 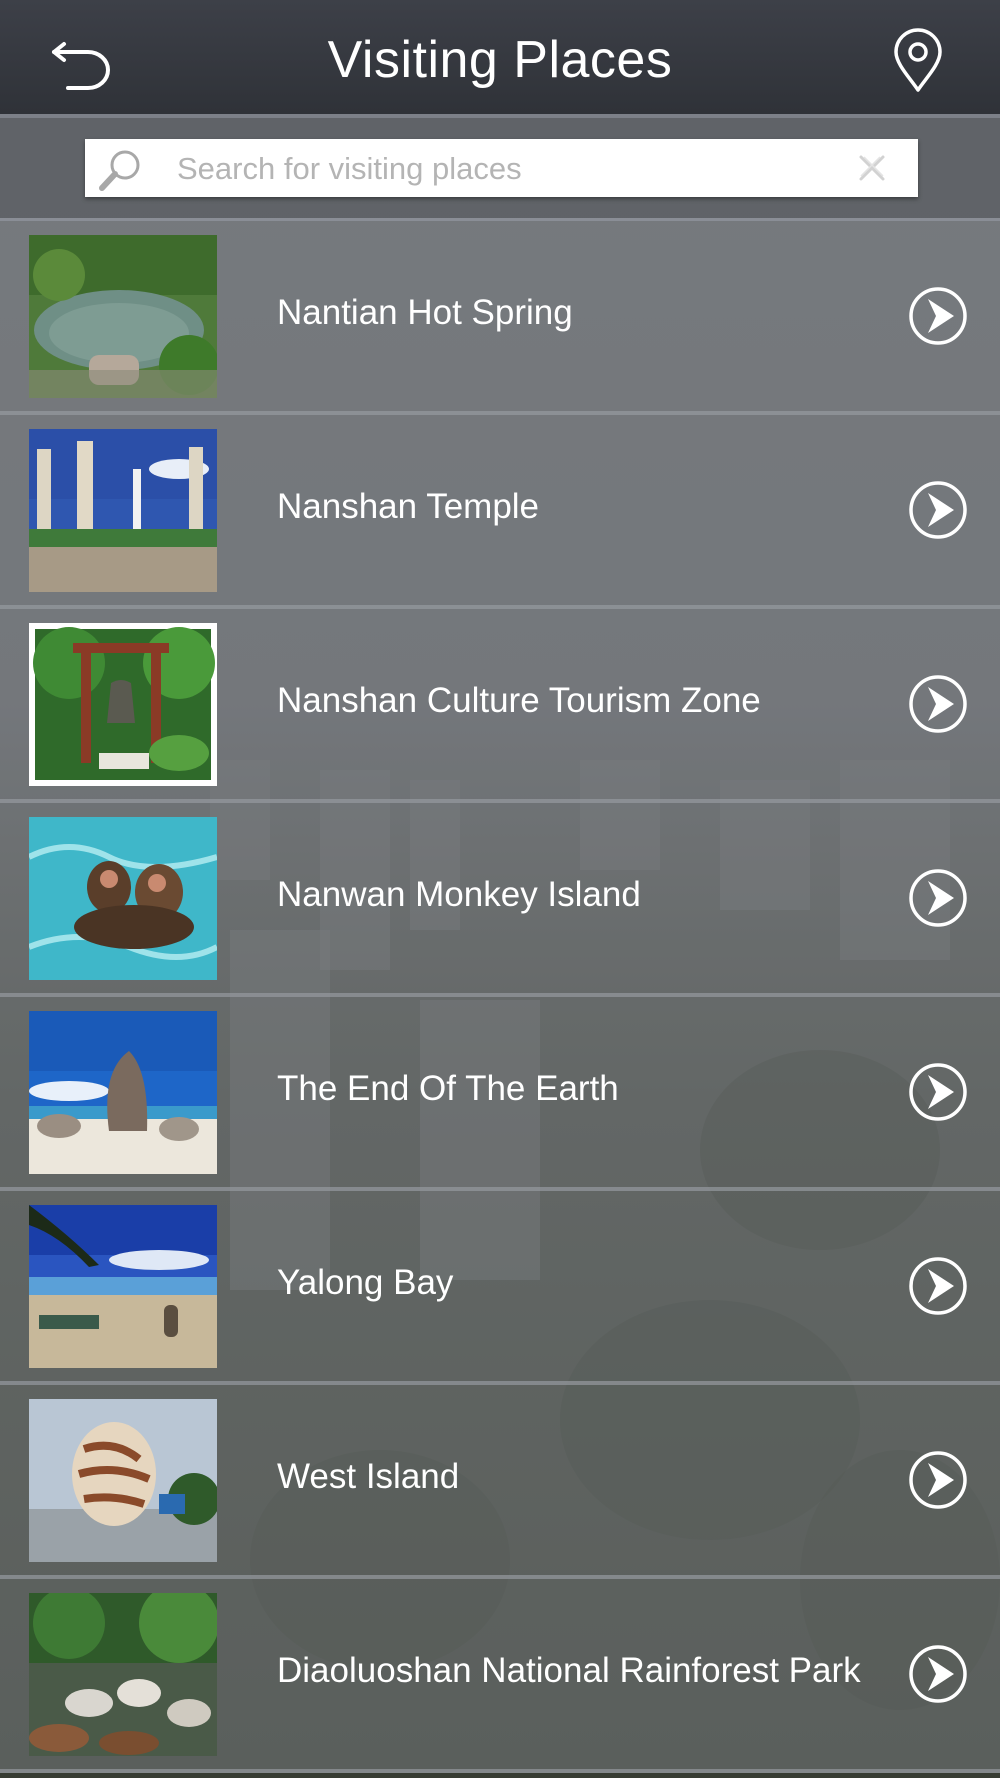 I want to click on search-box, so click(x=501, y=168).